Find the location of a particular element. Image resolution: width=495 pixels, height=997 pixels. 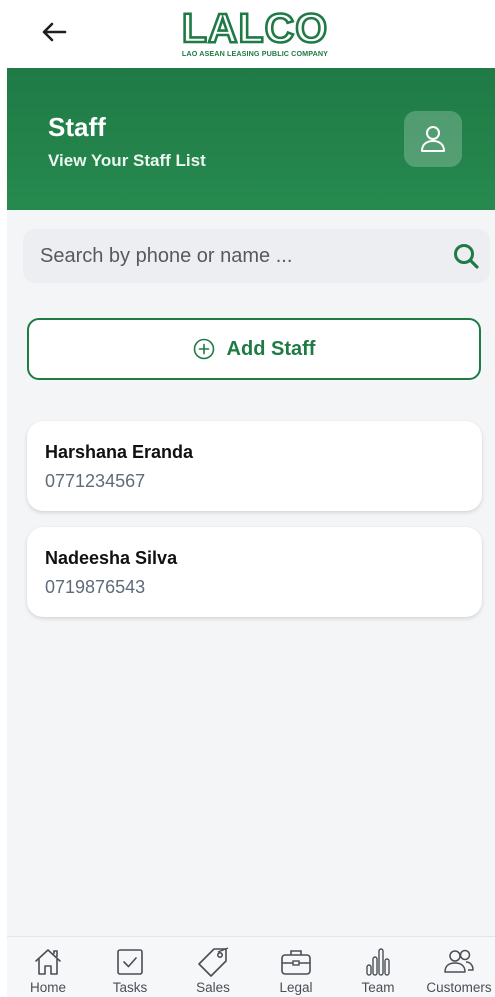

bar-chart-icon is located at coordinates (378, 962).